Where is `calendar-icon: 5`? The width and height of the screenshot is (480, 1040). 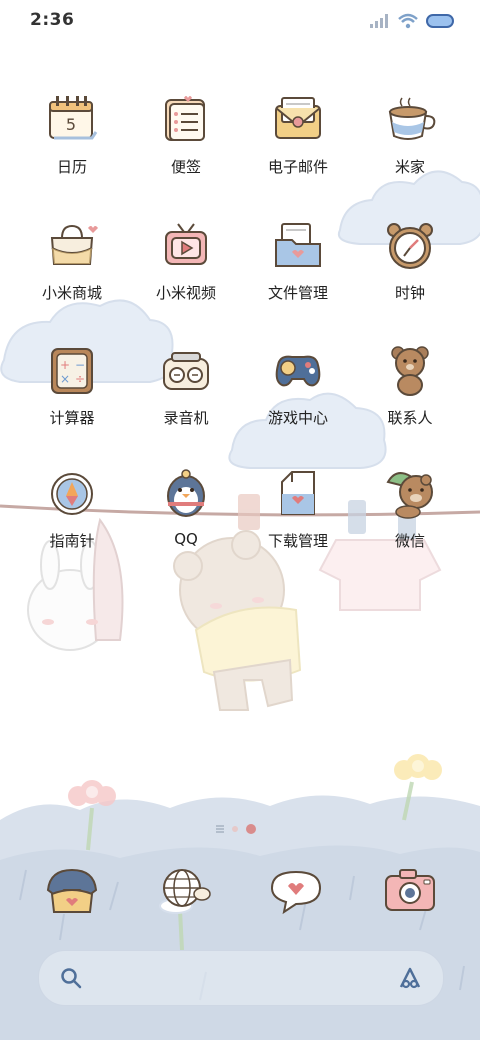 calendar-icon: 5 is located at coordinates (73, 118).